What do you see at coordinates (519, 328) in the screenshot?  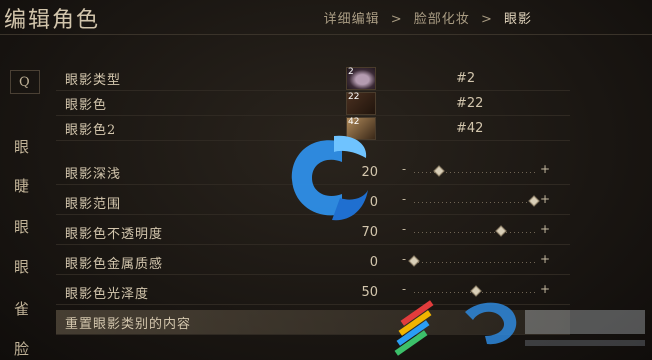 I see `watermark-brand-icon` at bounding box center [519, 328].